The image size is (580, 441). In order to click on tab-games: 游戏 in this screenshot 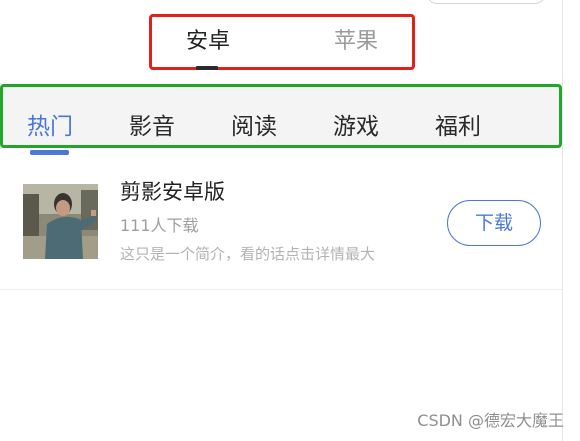, I will do `click(356, 127)`.